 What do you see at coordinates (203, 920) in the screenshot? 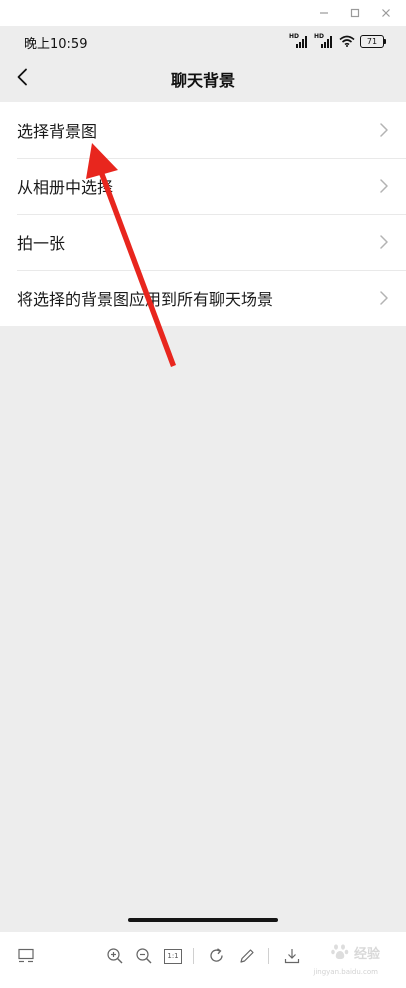
I see `home-gesture-bar` at bounding box center [203, 920].